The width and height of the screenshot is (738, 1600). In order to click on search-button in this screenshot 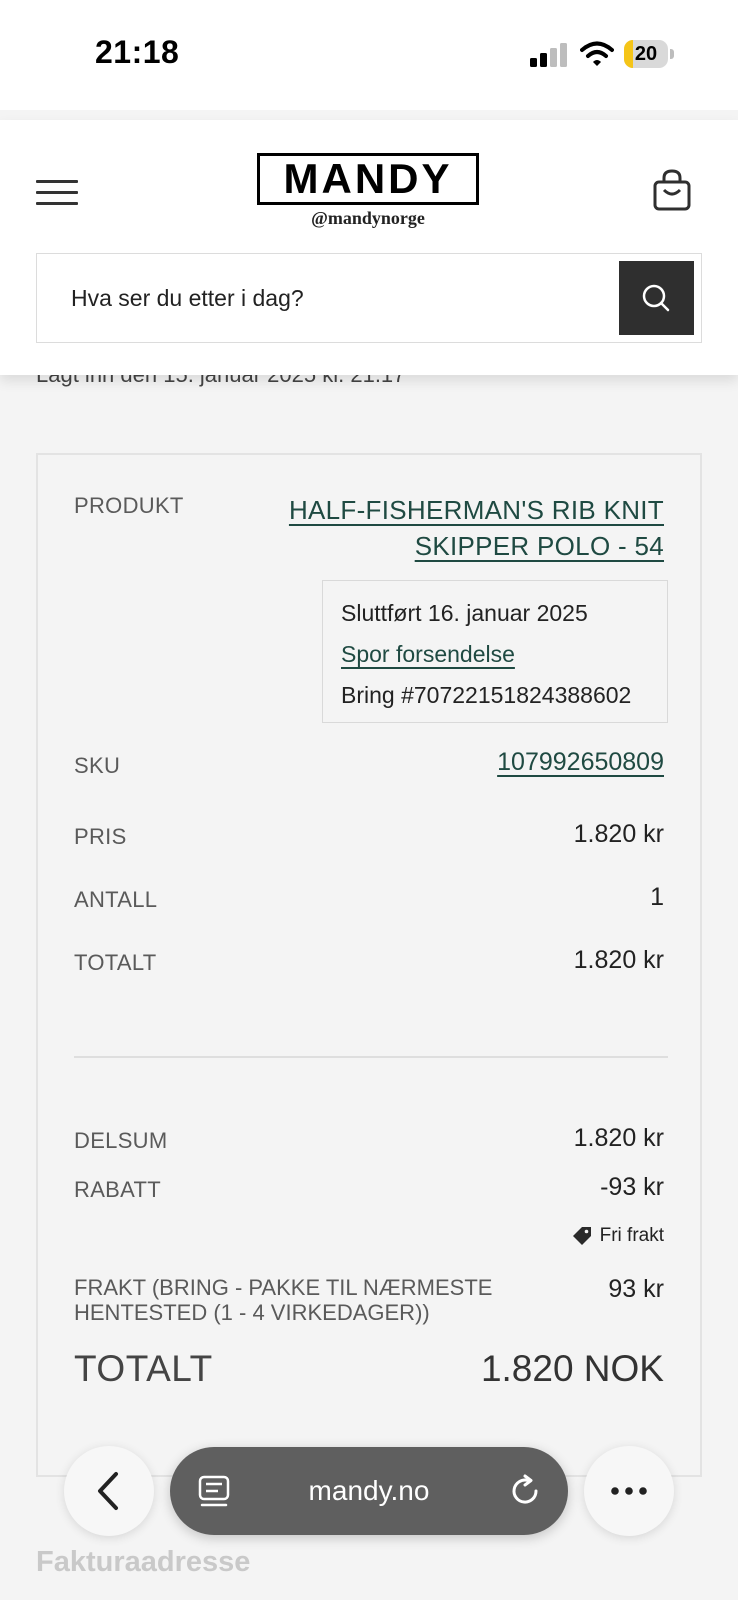, I will do `click(656, 298)`.